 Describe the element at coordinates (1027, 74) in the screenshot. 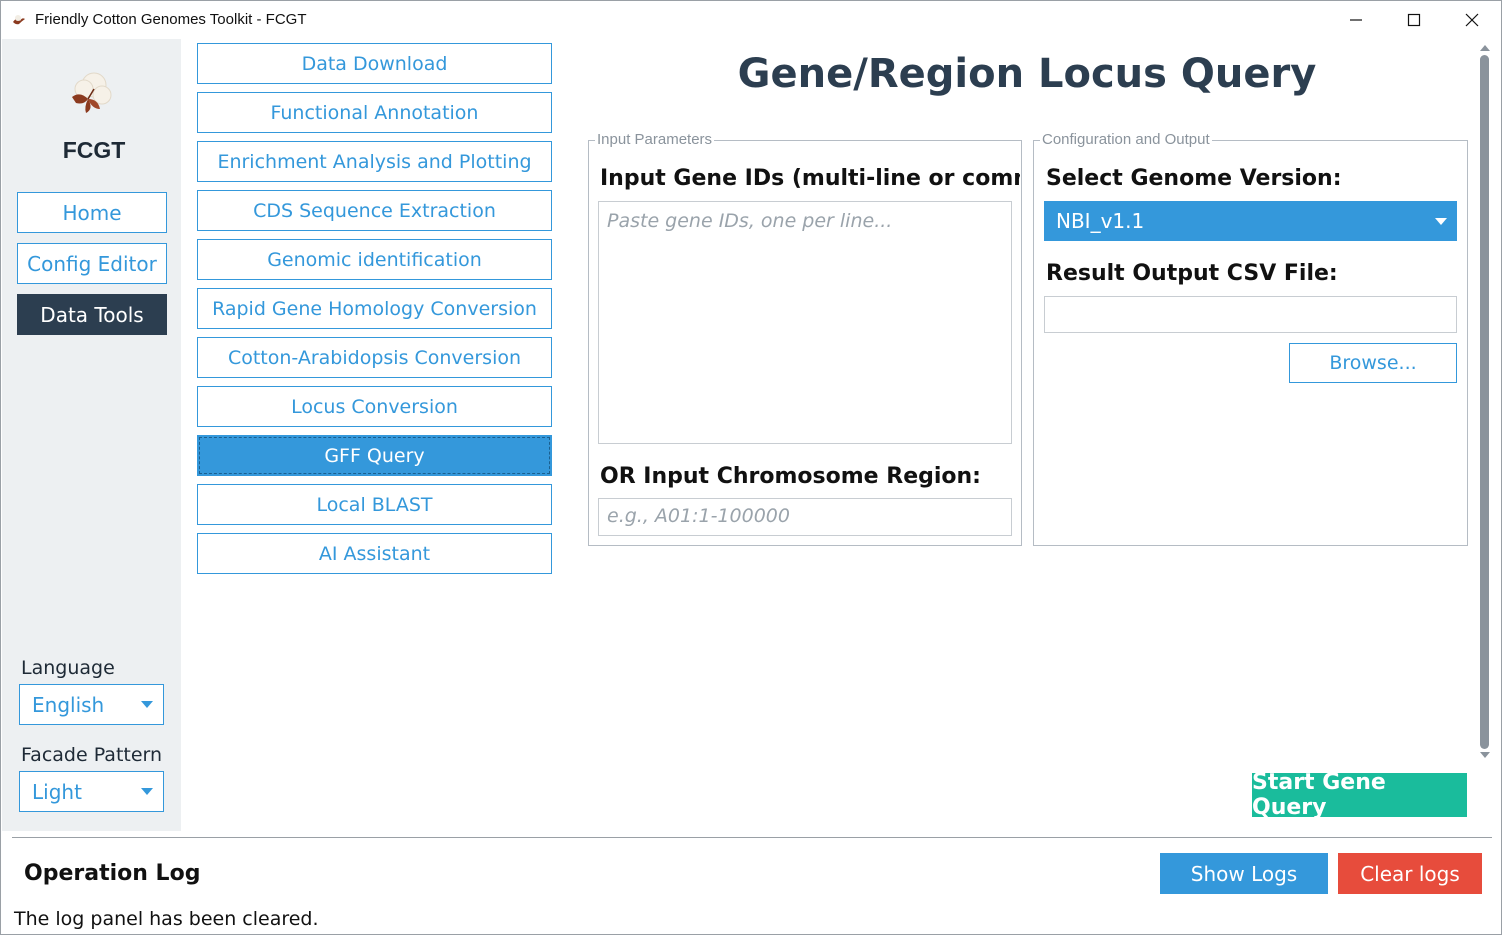

I see `page-title: Gene/Region Locus Query` at that location.